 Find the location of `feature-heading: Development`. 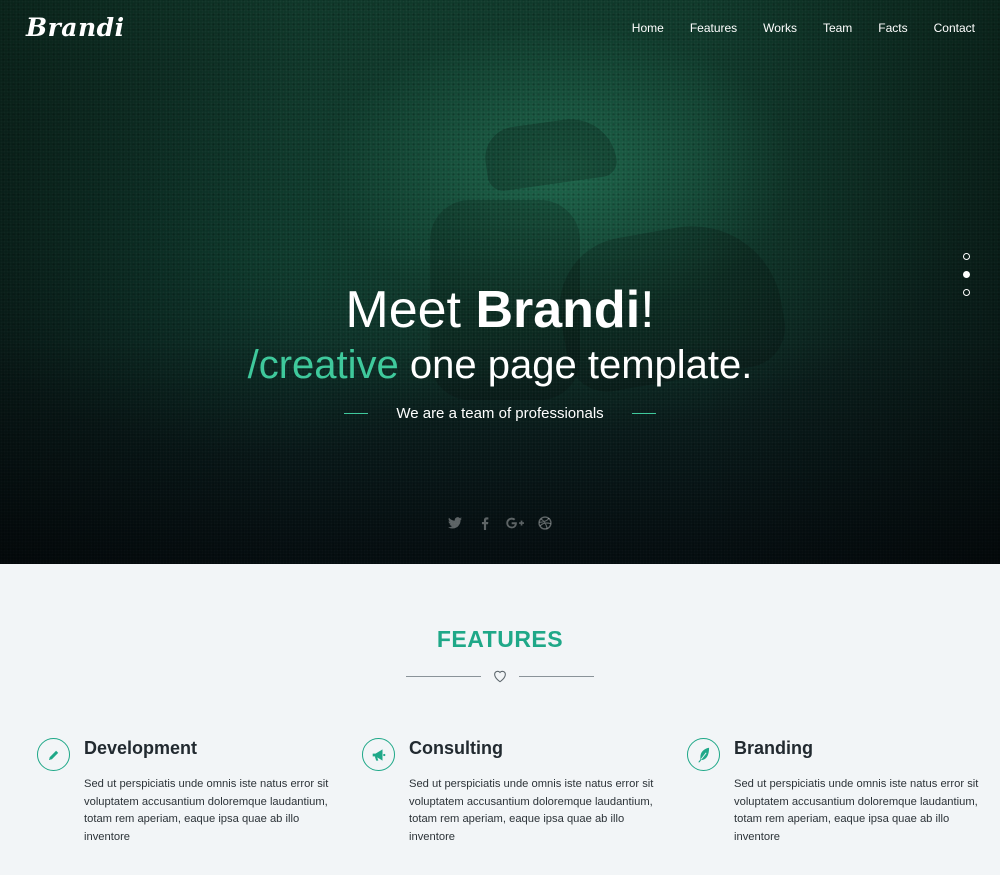

feature-heading: Development is located at coordinates (141, 748).